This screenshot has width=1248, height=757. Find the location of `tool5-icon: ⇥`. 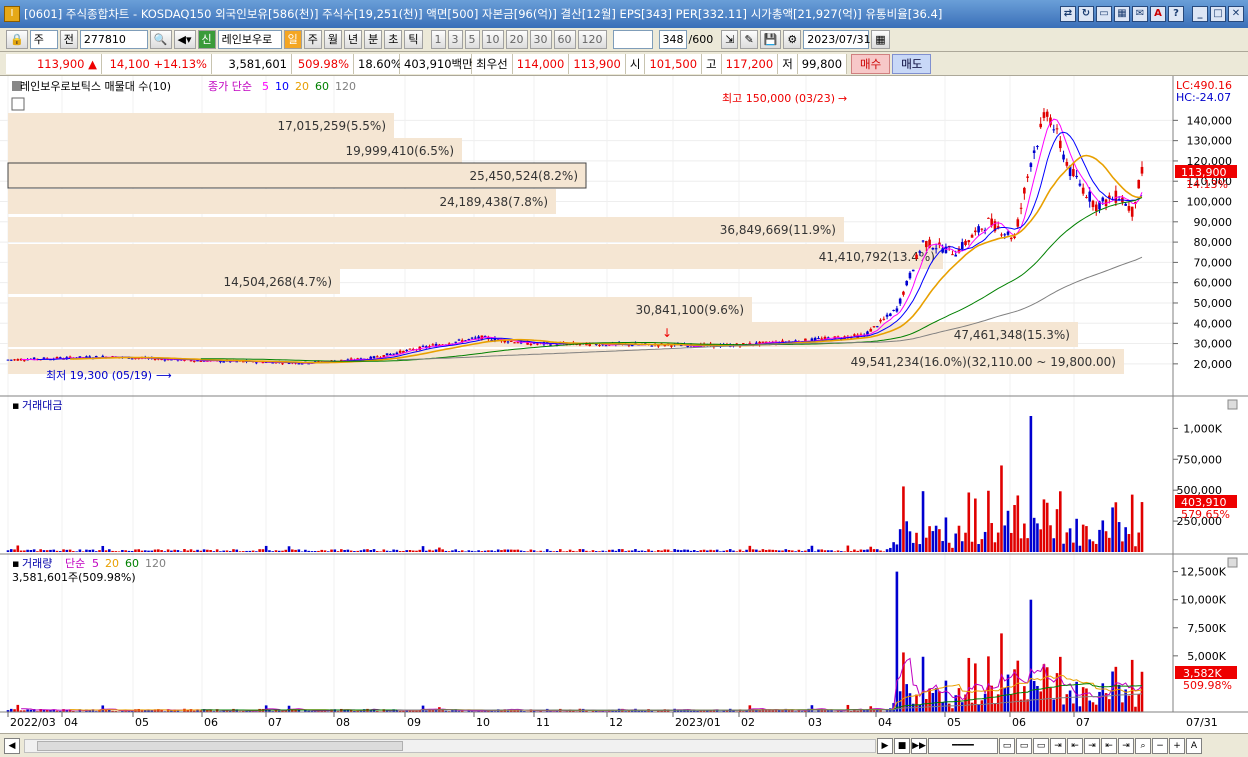

tool5-icon: ⇥ is located at coordinates (1126, 745).